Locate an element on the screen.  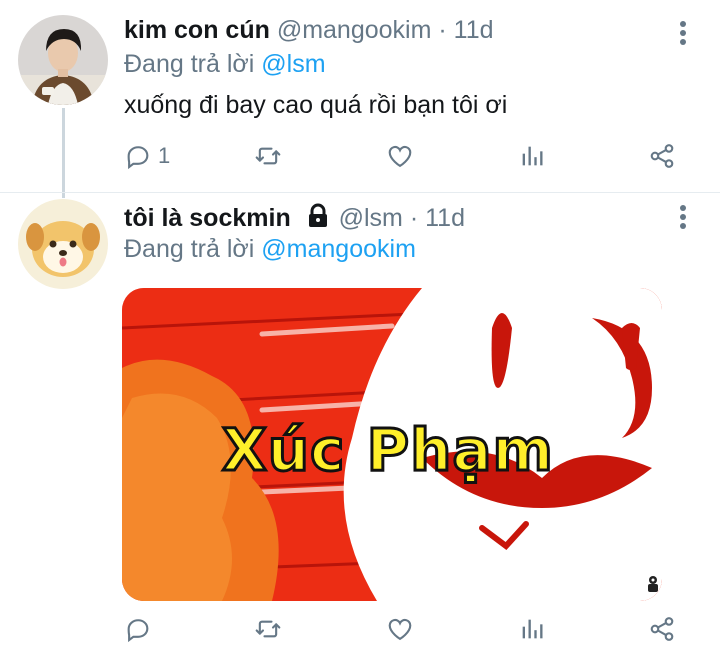
tweet-actions is located at coordinates (404, 629).